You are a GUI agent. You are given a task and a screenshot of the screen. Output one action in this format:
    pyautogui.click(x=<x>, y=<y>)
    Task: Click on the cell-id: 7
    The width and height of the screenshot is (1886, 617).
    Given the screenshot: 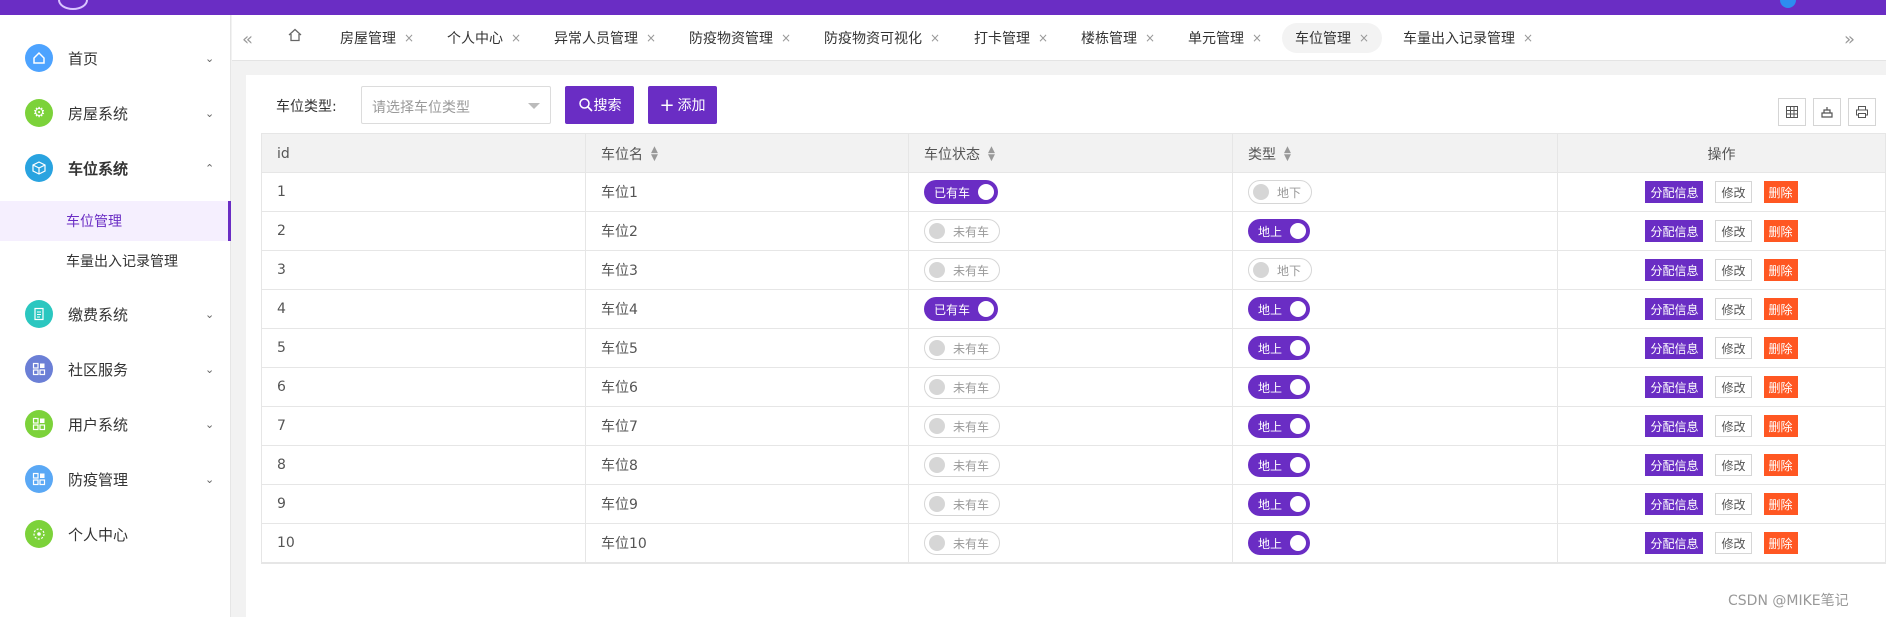 What is the action you would take?
    pyautogui.click(x=424, y=426)
    